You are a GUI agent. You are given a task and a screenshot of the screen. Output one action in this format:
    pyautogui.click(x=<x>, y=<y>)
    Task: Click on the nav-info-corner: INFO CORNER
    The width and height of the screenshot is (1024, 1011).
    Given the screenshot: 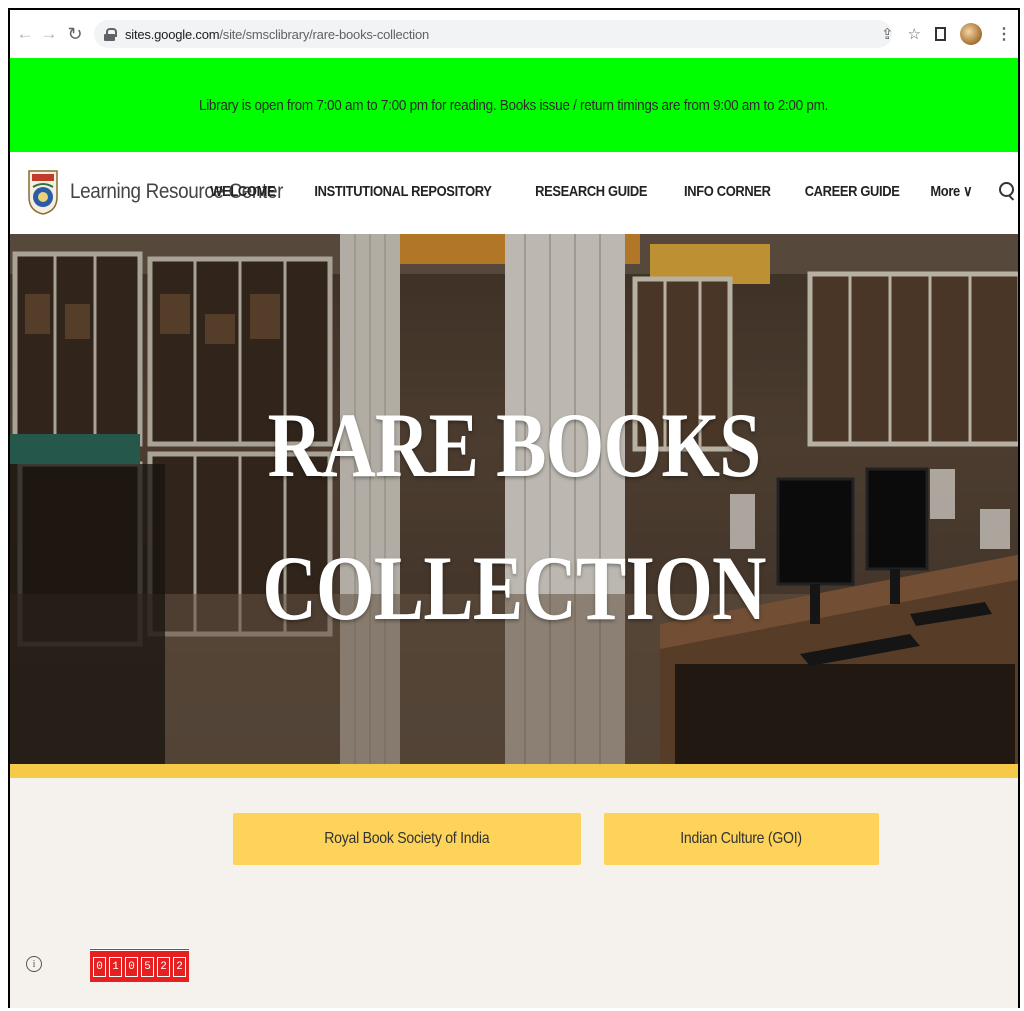 What is the action you would take?
    pyautogui.click(x=727, y=191)
    